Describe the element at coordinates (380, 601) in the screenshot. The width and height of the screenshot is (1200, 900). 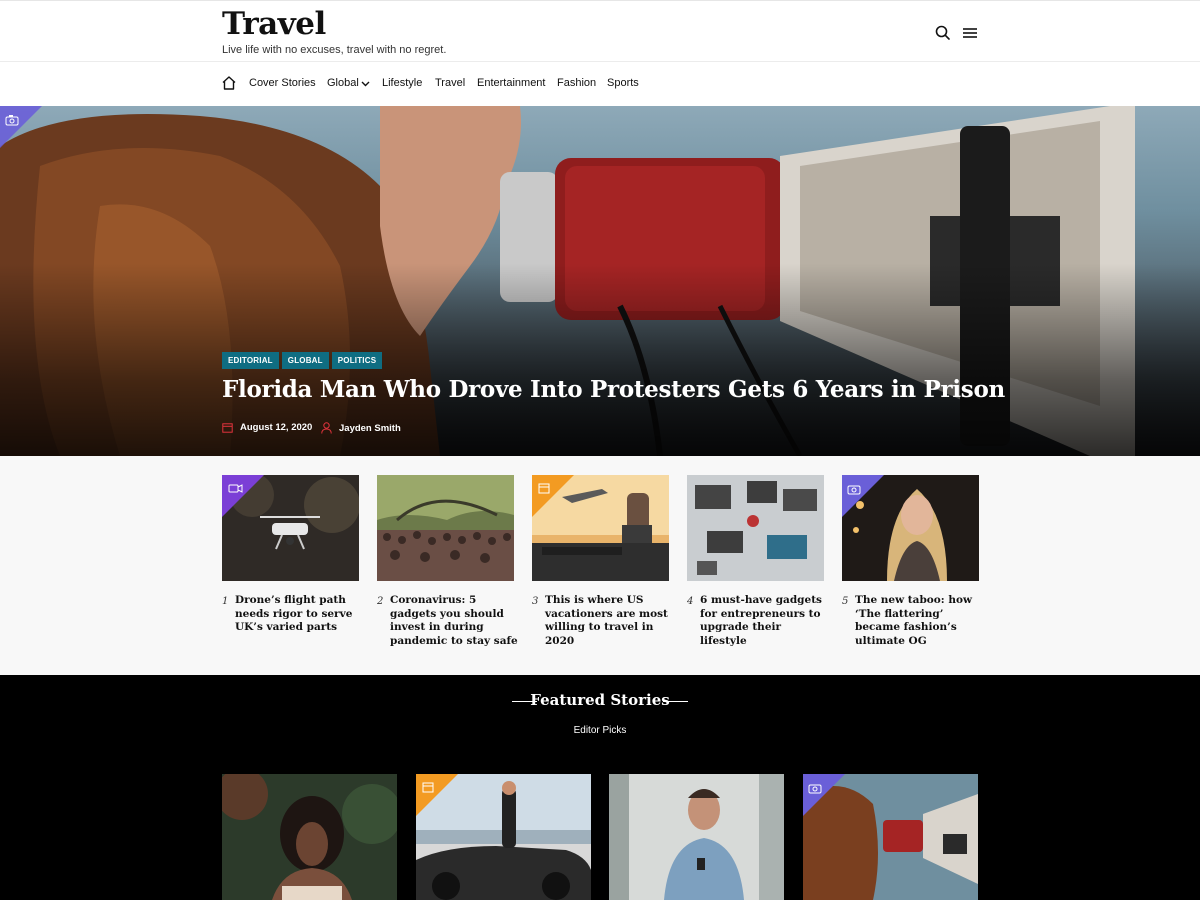
I see `post-number: 2` at that location.